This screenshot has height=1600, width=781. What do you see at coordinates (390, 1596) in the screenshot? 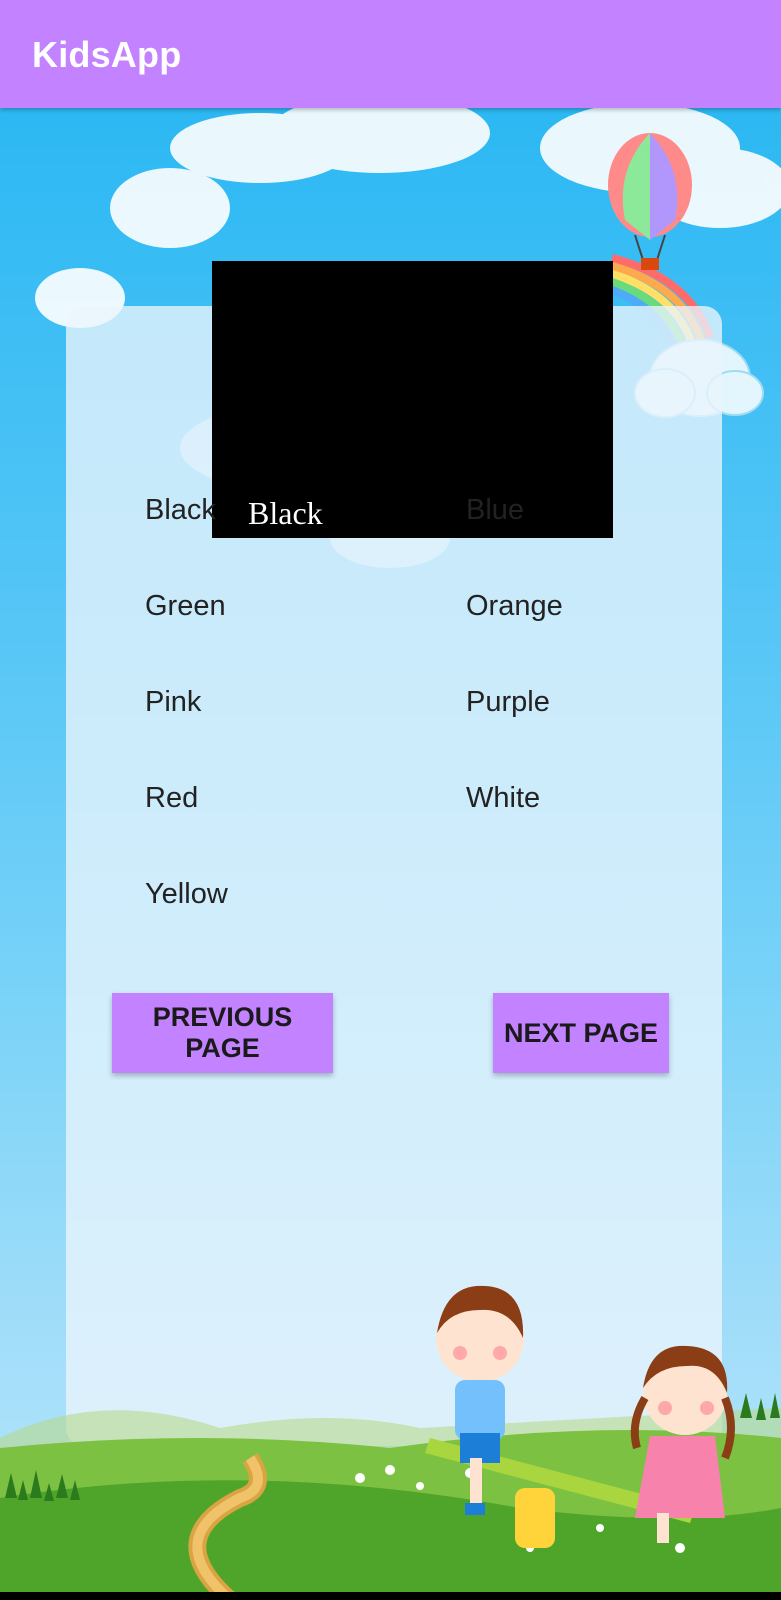
I see `system-nav-bar` at bounding box center [390, 1596].